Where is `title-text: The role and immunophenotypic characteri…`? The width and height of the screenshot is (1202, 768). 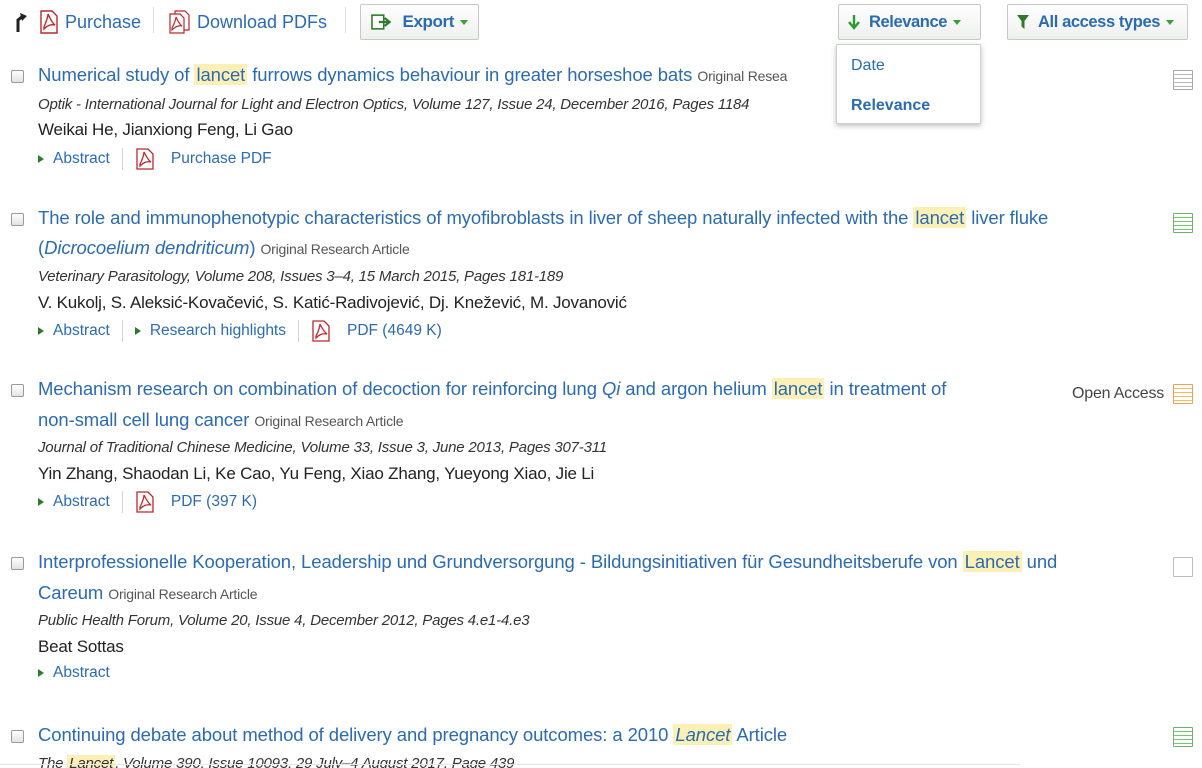 title-text: The role and immunophenotypic characteri… is located at coordinates (476, 217).